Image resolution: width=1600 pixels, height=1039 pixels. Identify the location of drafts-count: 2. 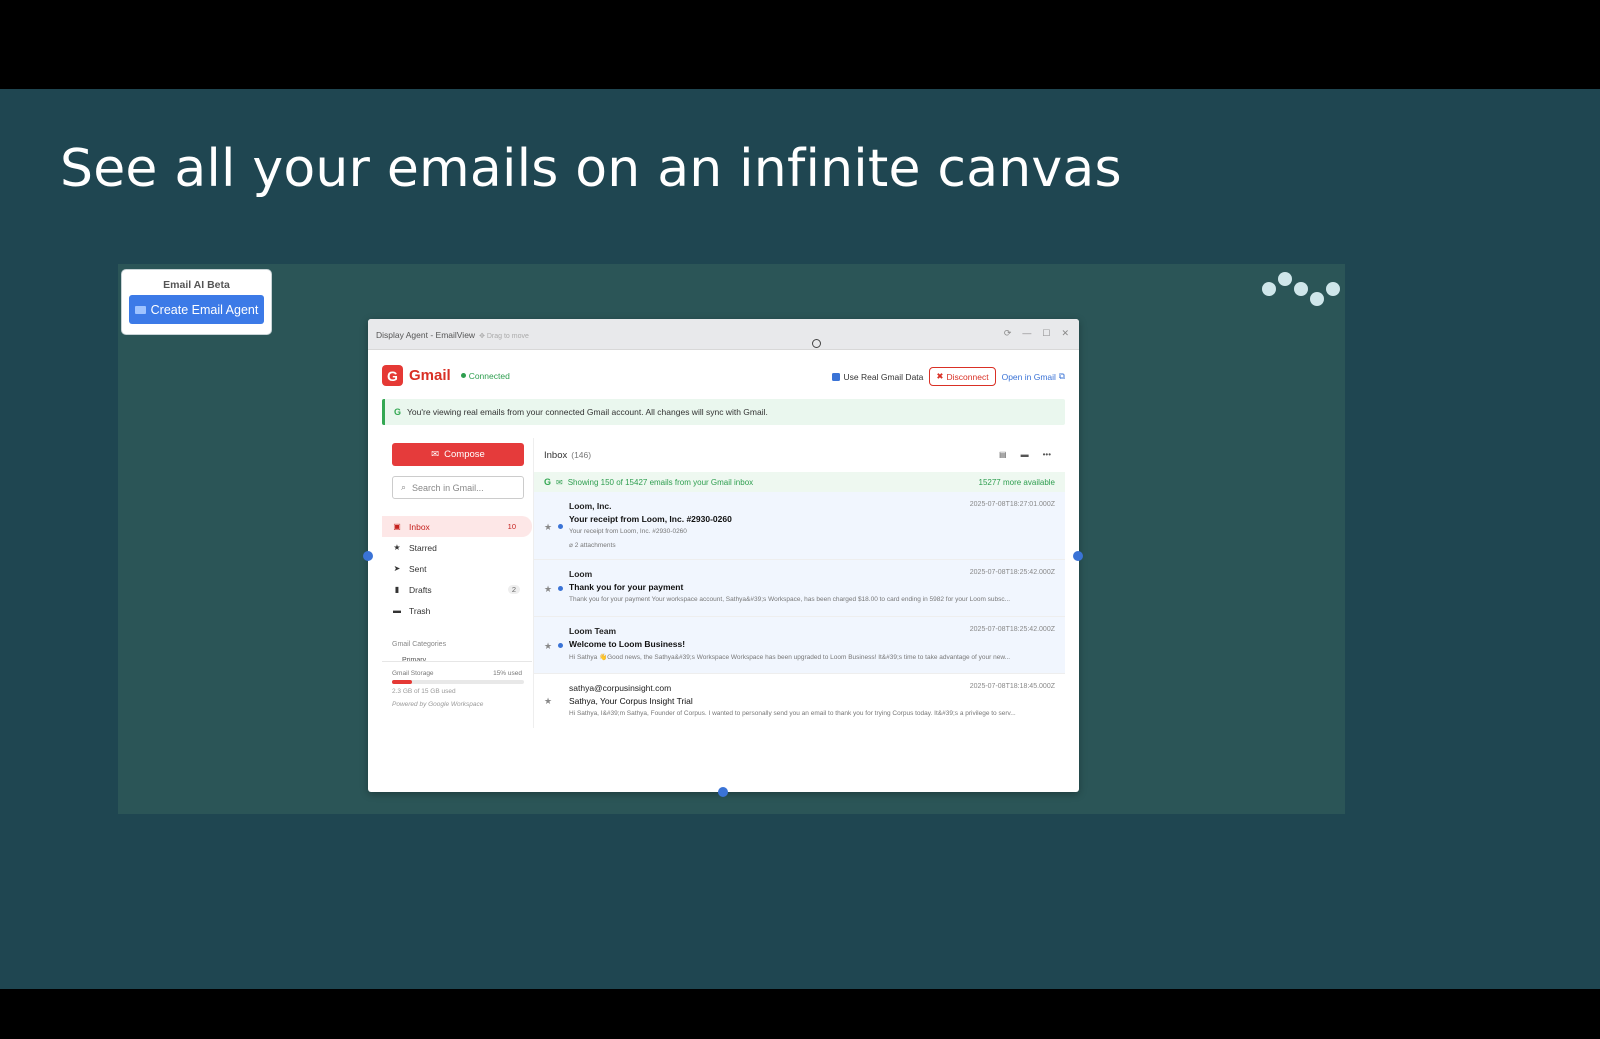
(513, 589).